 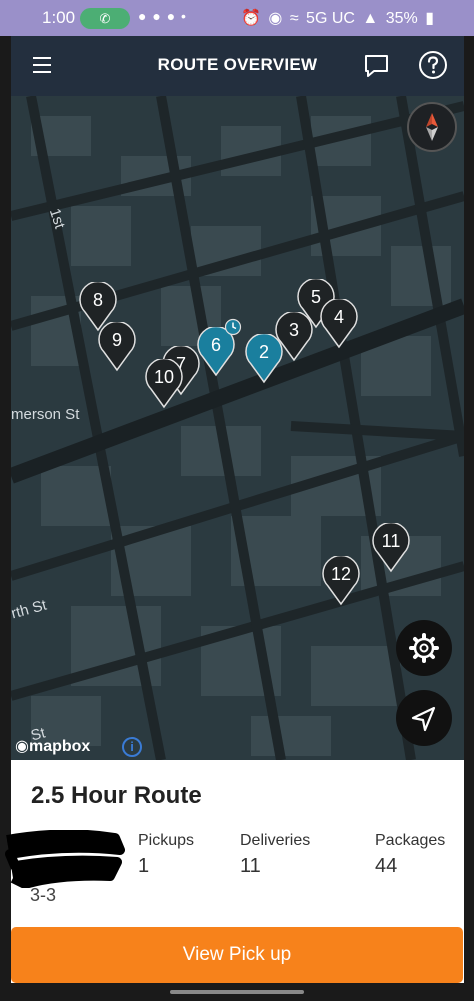 I want to click on pin-label: 6, so click(x=215, y=345).